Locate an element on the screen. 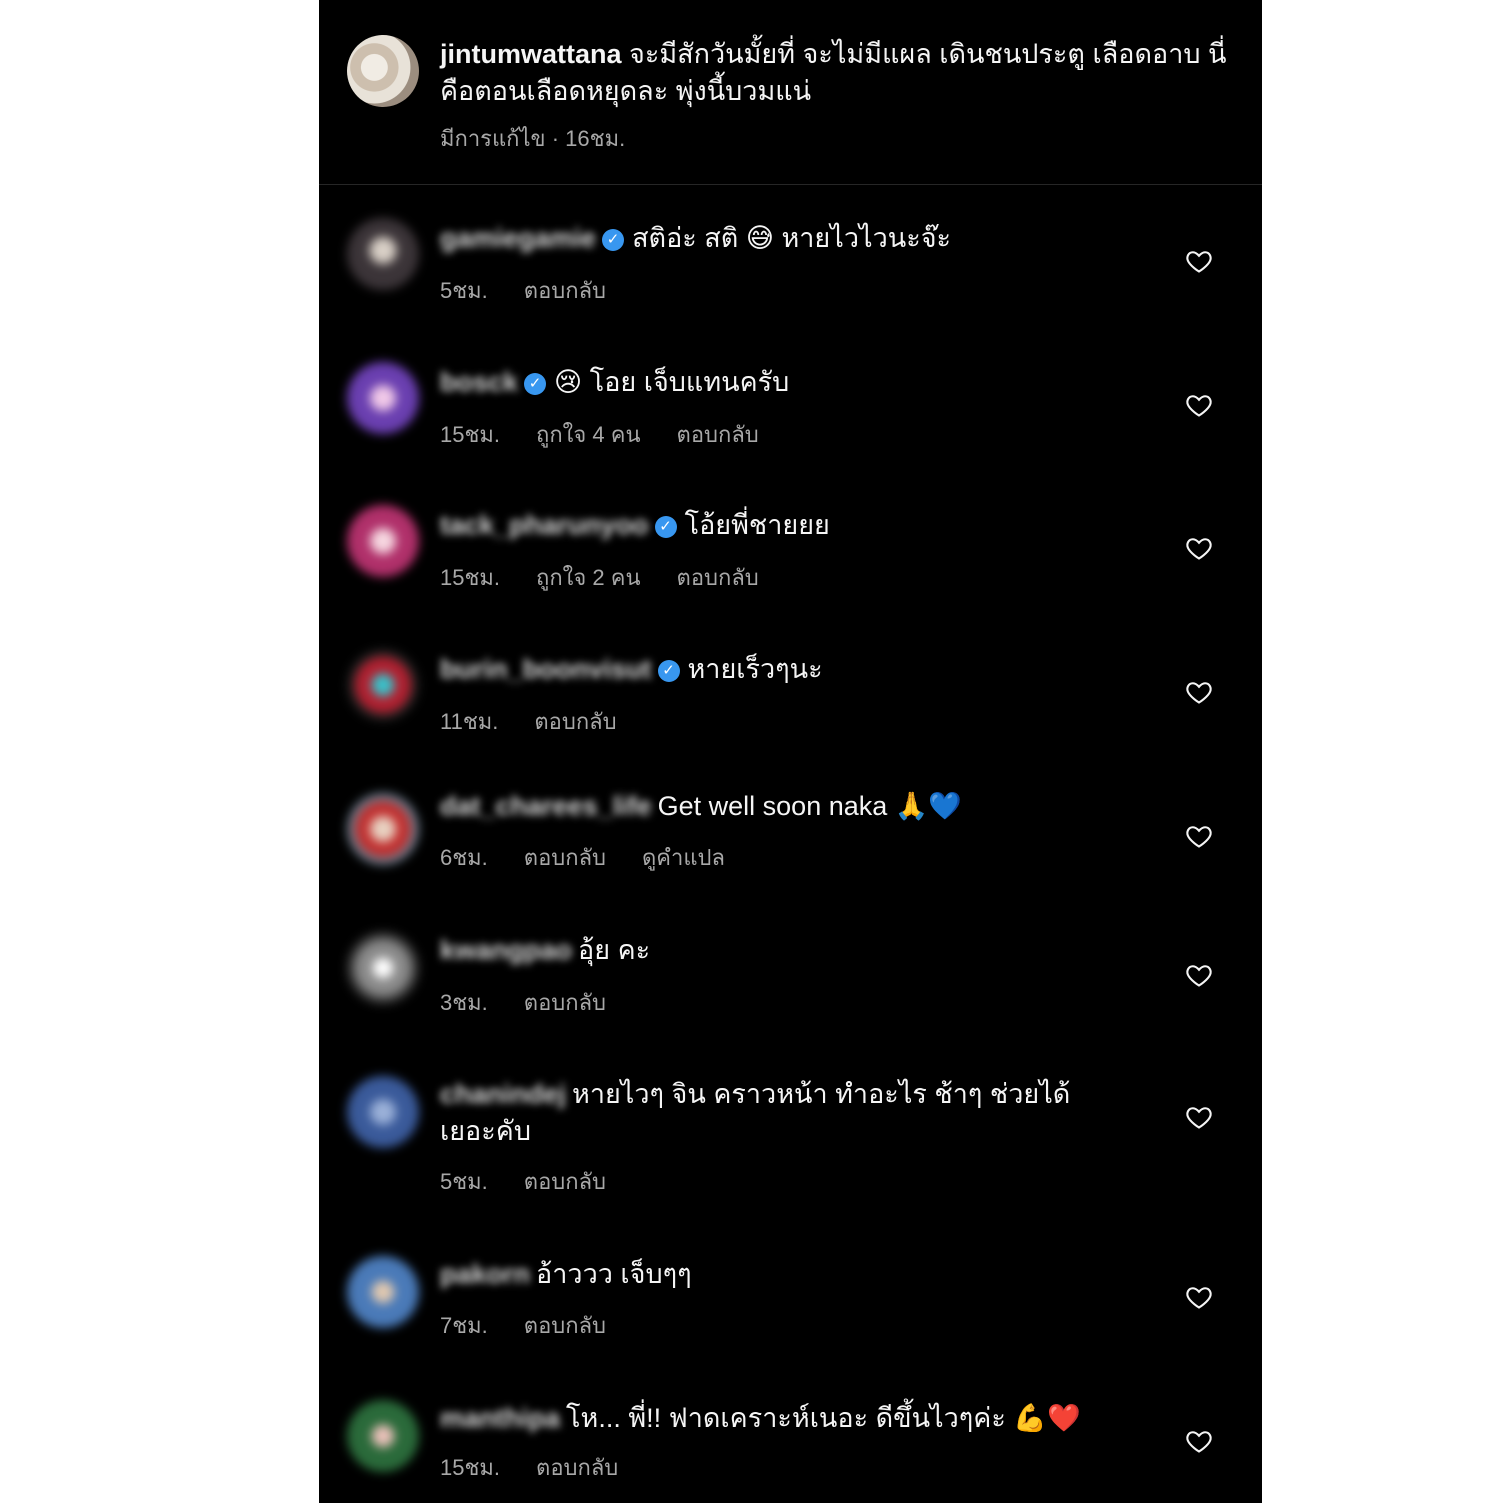 This screenshot has width=1500, height=1503. comment-text: kwangpao อุ้ย คะ is located at coordinates (780, 950).